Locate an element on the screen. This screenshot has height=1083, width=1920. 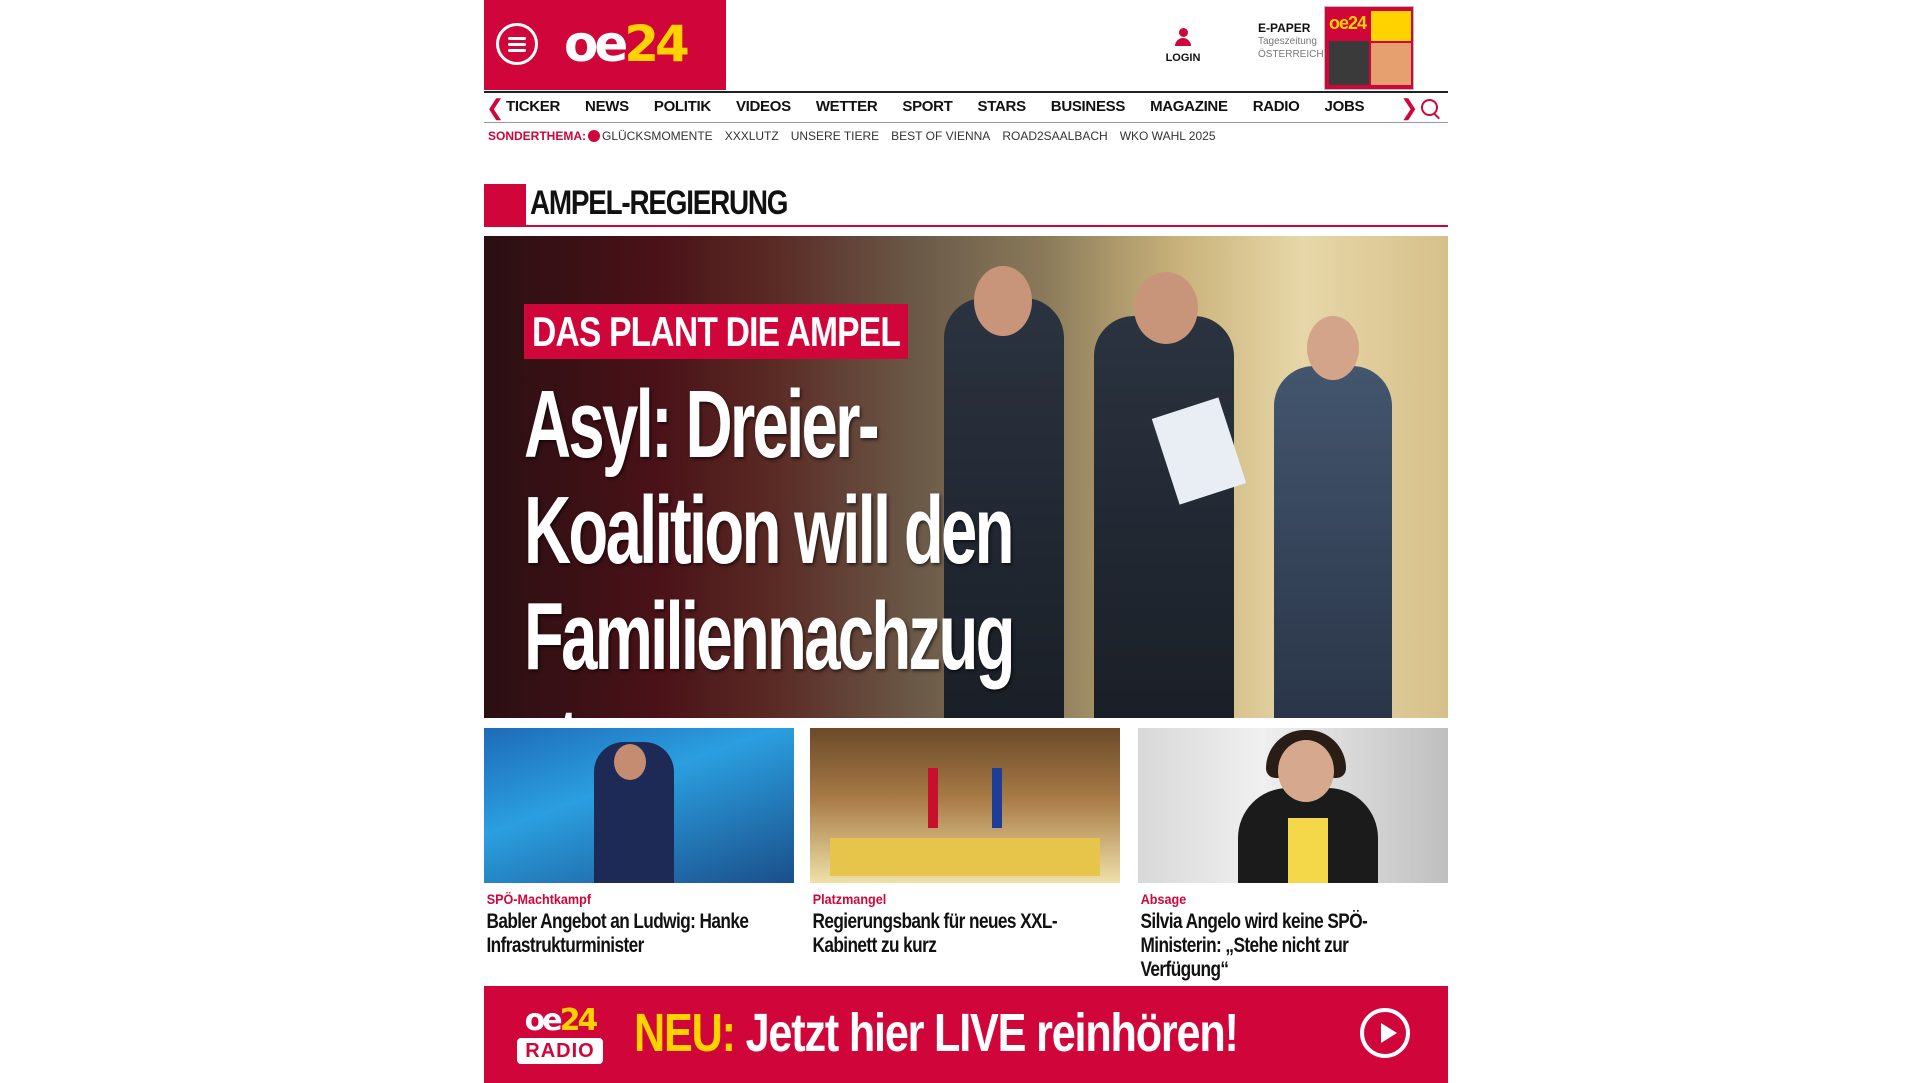
special-topic-gluecksmomente: GLÜCKSMOMENTE is located at coordinates (657, 136).